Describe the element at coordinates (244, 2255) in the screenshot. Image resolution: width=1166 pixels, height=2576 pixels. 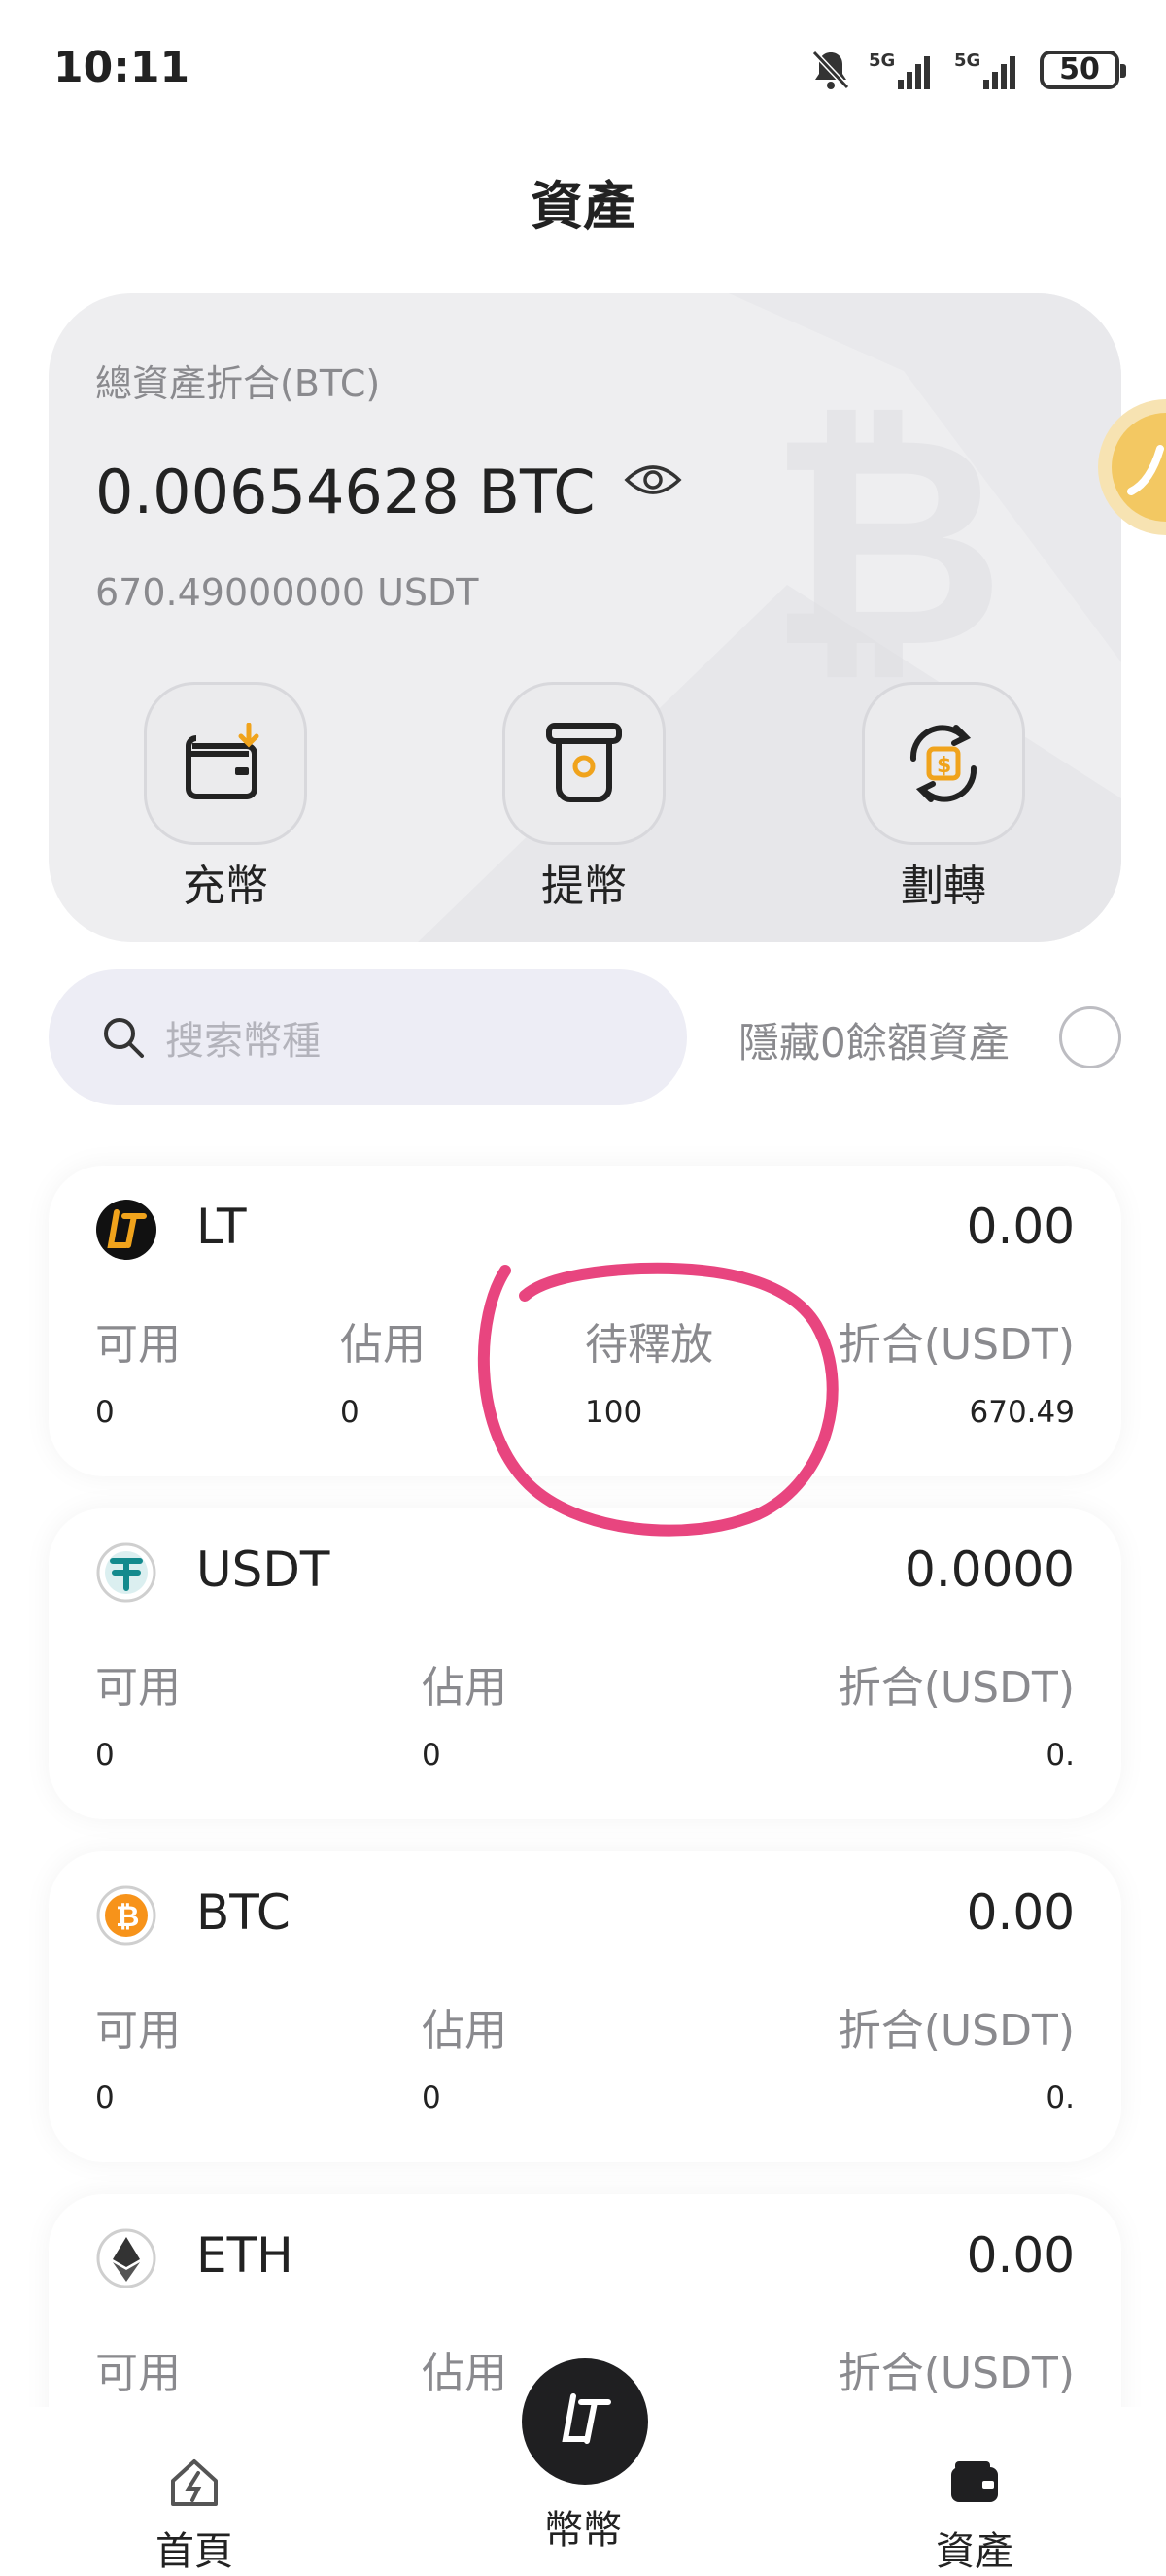
I see `asset-symbol: ETH` at that location.